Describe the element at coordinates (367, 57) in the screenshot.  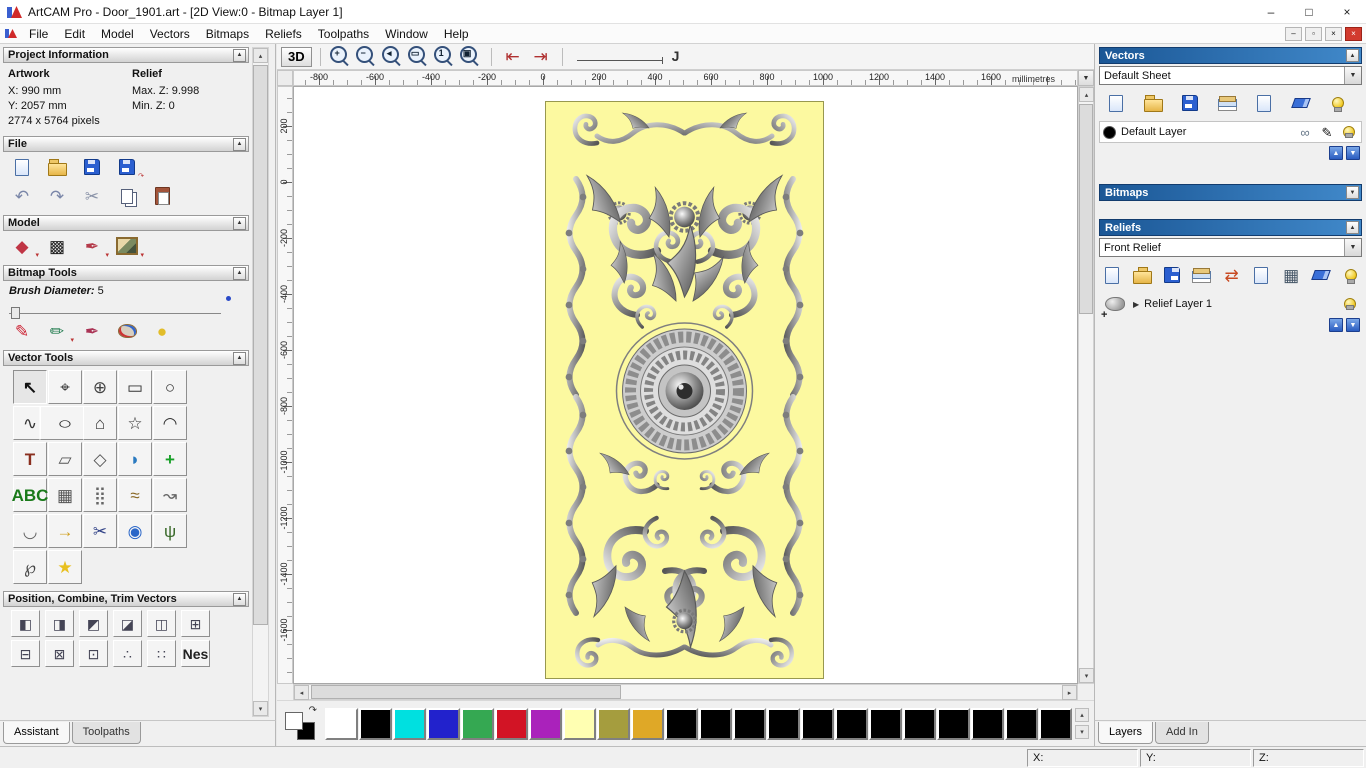
I see `zoom-out: −` at that location.